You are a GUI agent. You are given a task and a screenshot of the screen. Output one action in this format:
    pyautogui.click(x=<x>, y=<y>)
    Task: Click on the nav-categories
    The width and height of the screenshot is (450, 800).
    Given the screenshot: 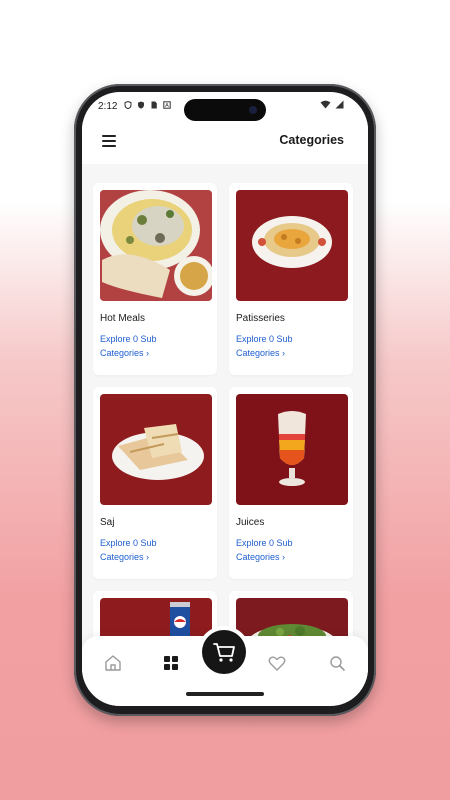 What is the action you would take?
    pyautogui.click(x=171, y=663)
    